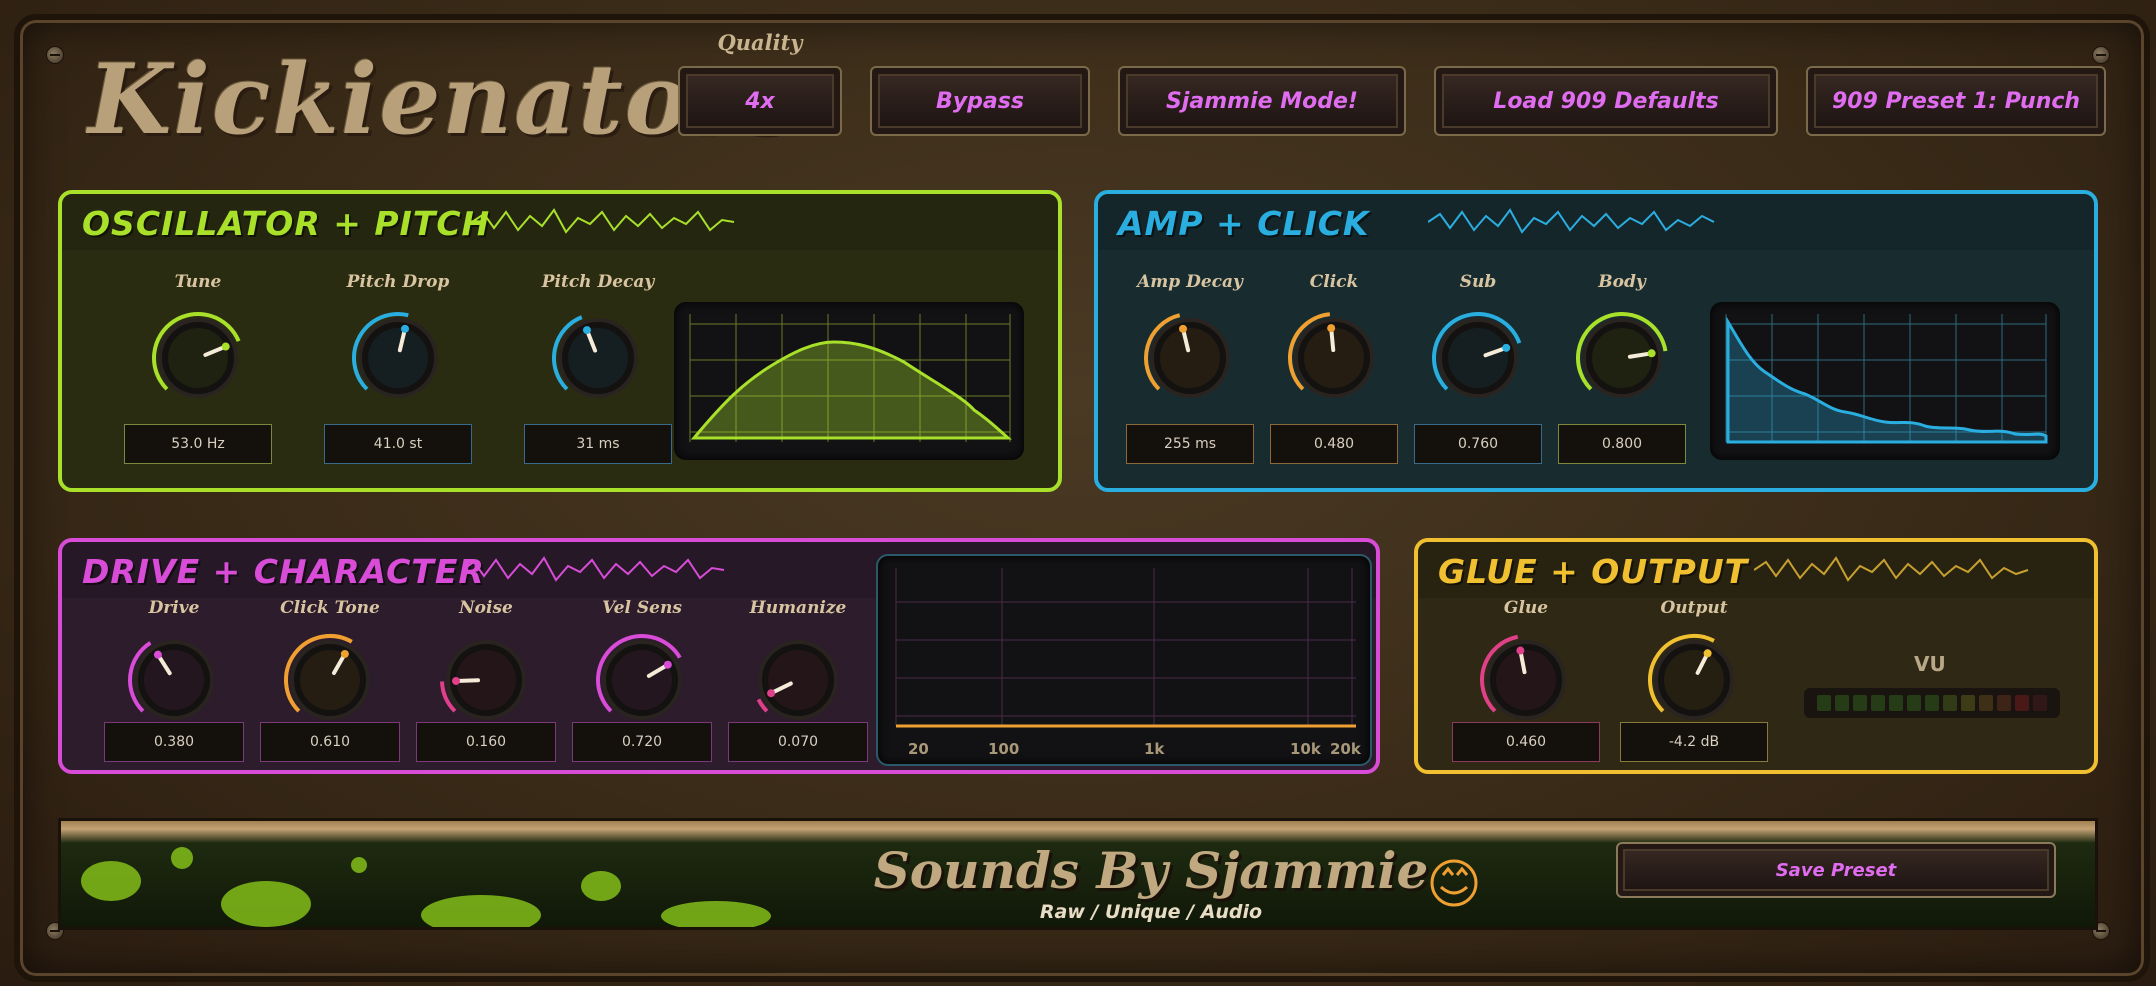 The width and height of the screenshot is (2156, 986). What do you see at coordinates (1154, 749) in the screenshot?
I see `spectrum-tick: 1k` at bounding box center [1154, 749].